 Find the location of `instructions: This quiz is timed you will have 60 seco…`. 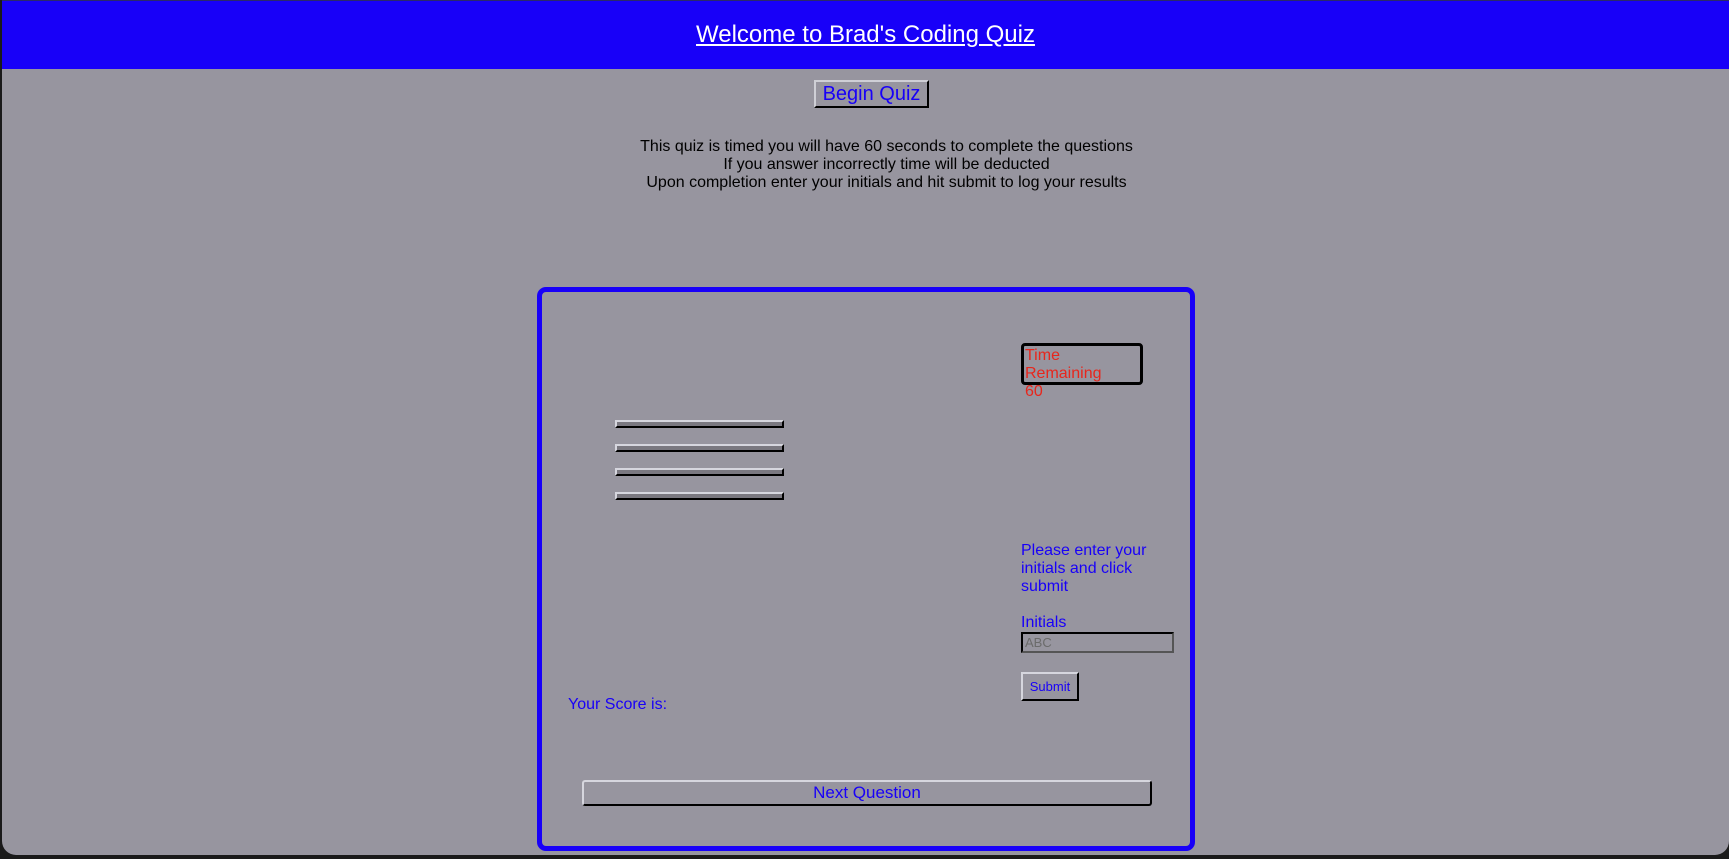

instructions: This quiz is timed you will have 60 seco… is located at coordinates (865, 165).